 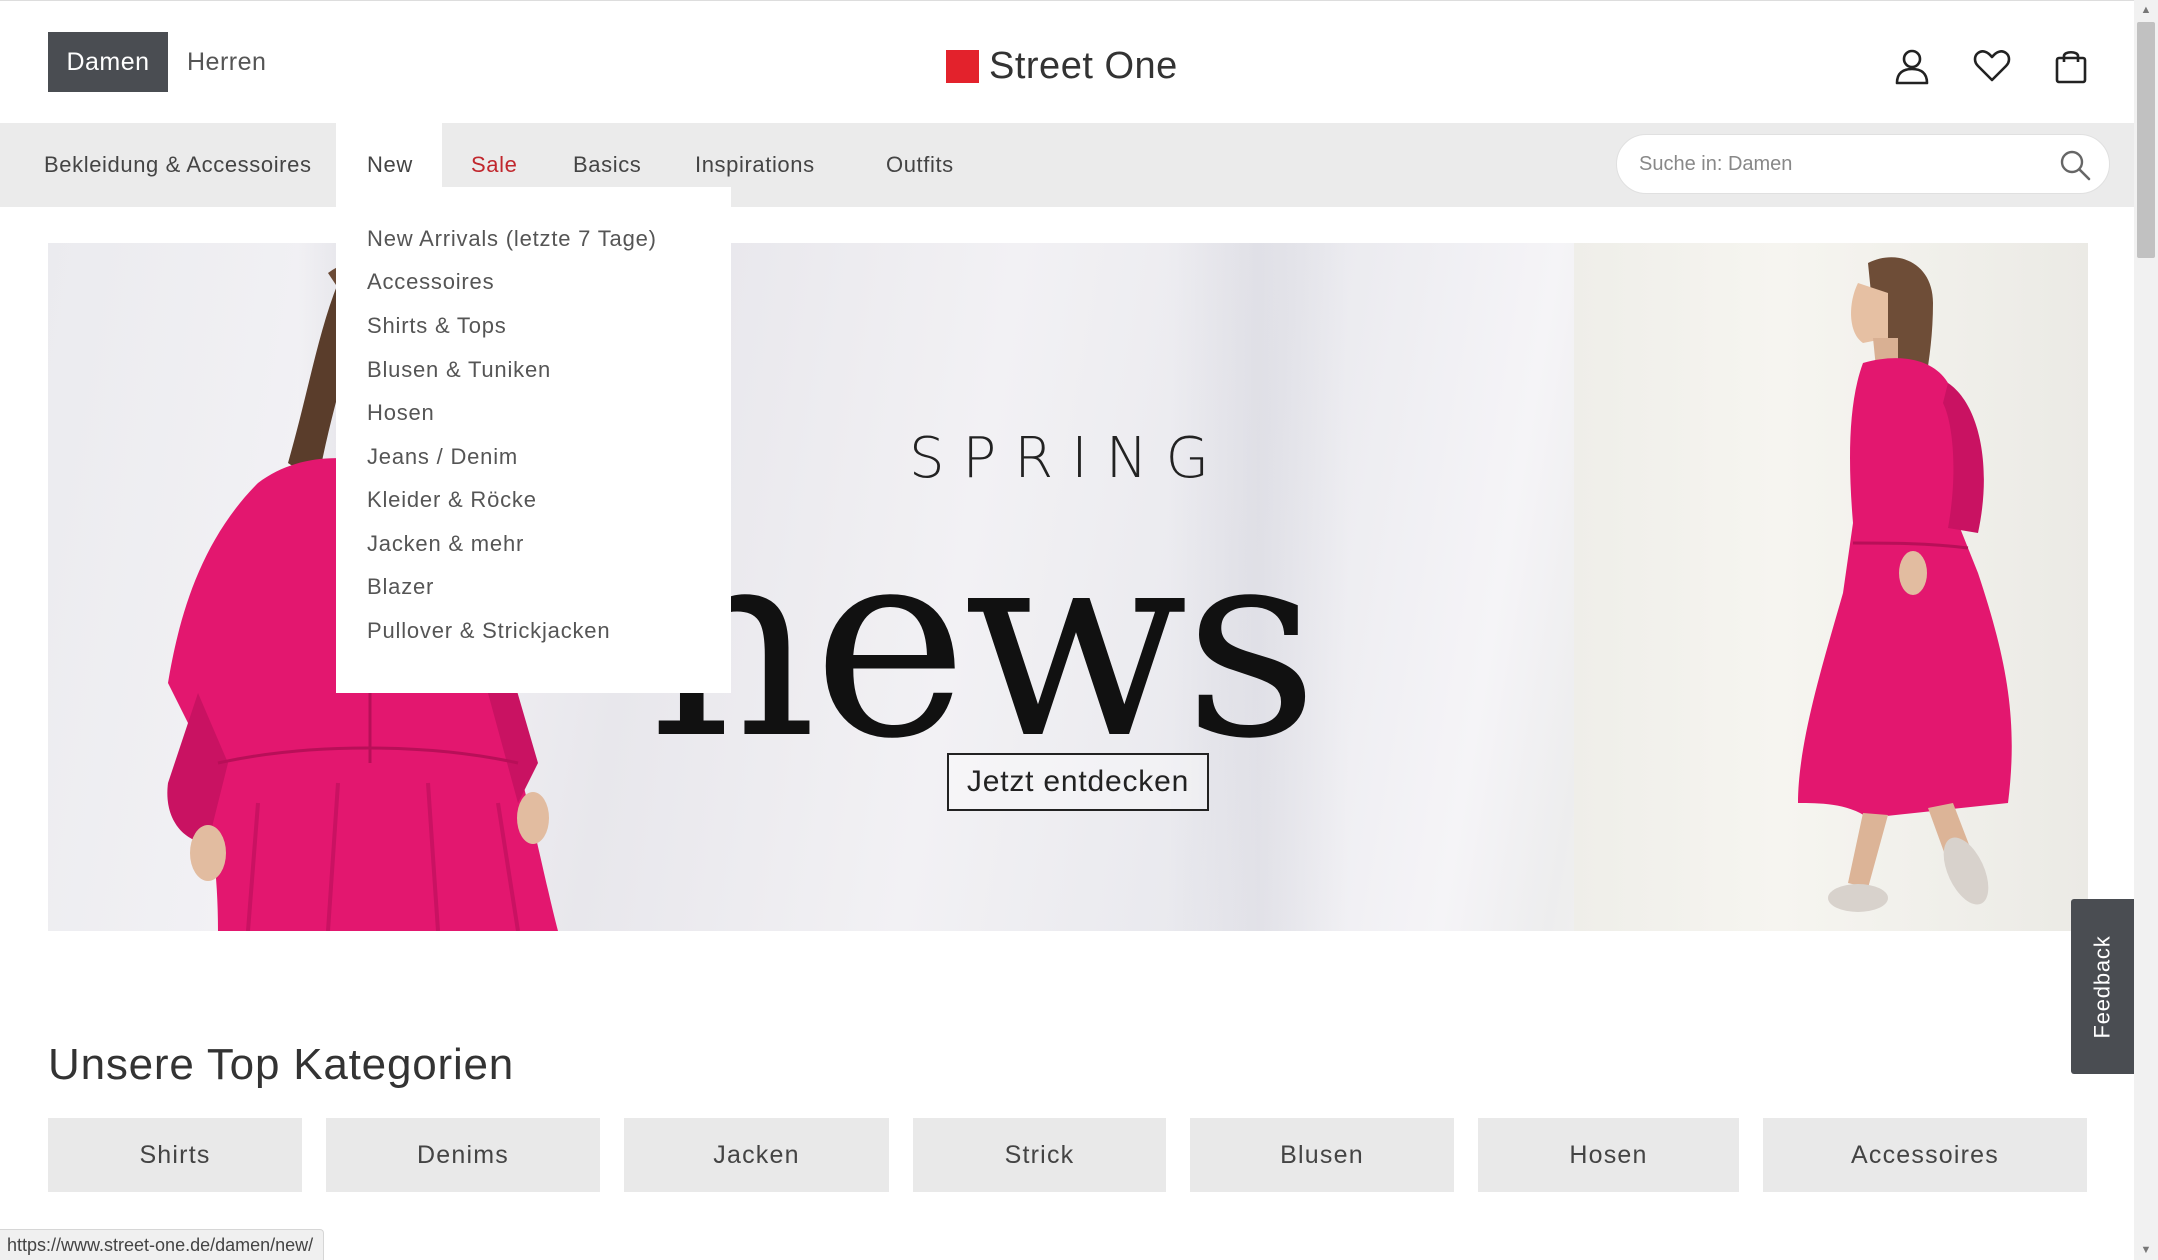 What do you see at coordinates (445, 544) in the screenshot?
I see `dropdown-item-jacken-mehr: Jacken & mehr` at bounding box center [445, 544].